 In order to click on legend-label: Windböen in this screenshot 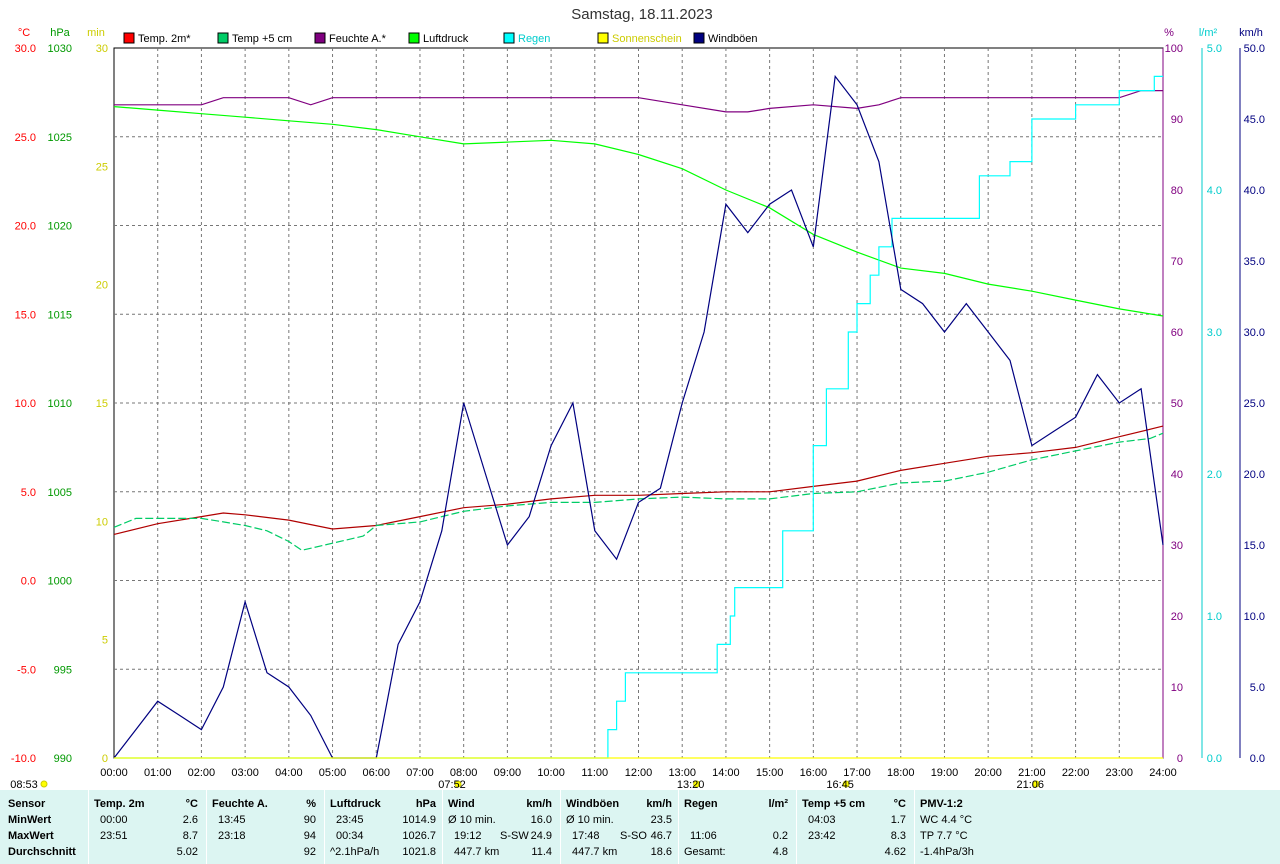, I will do `click(733, 39)`.